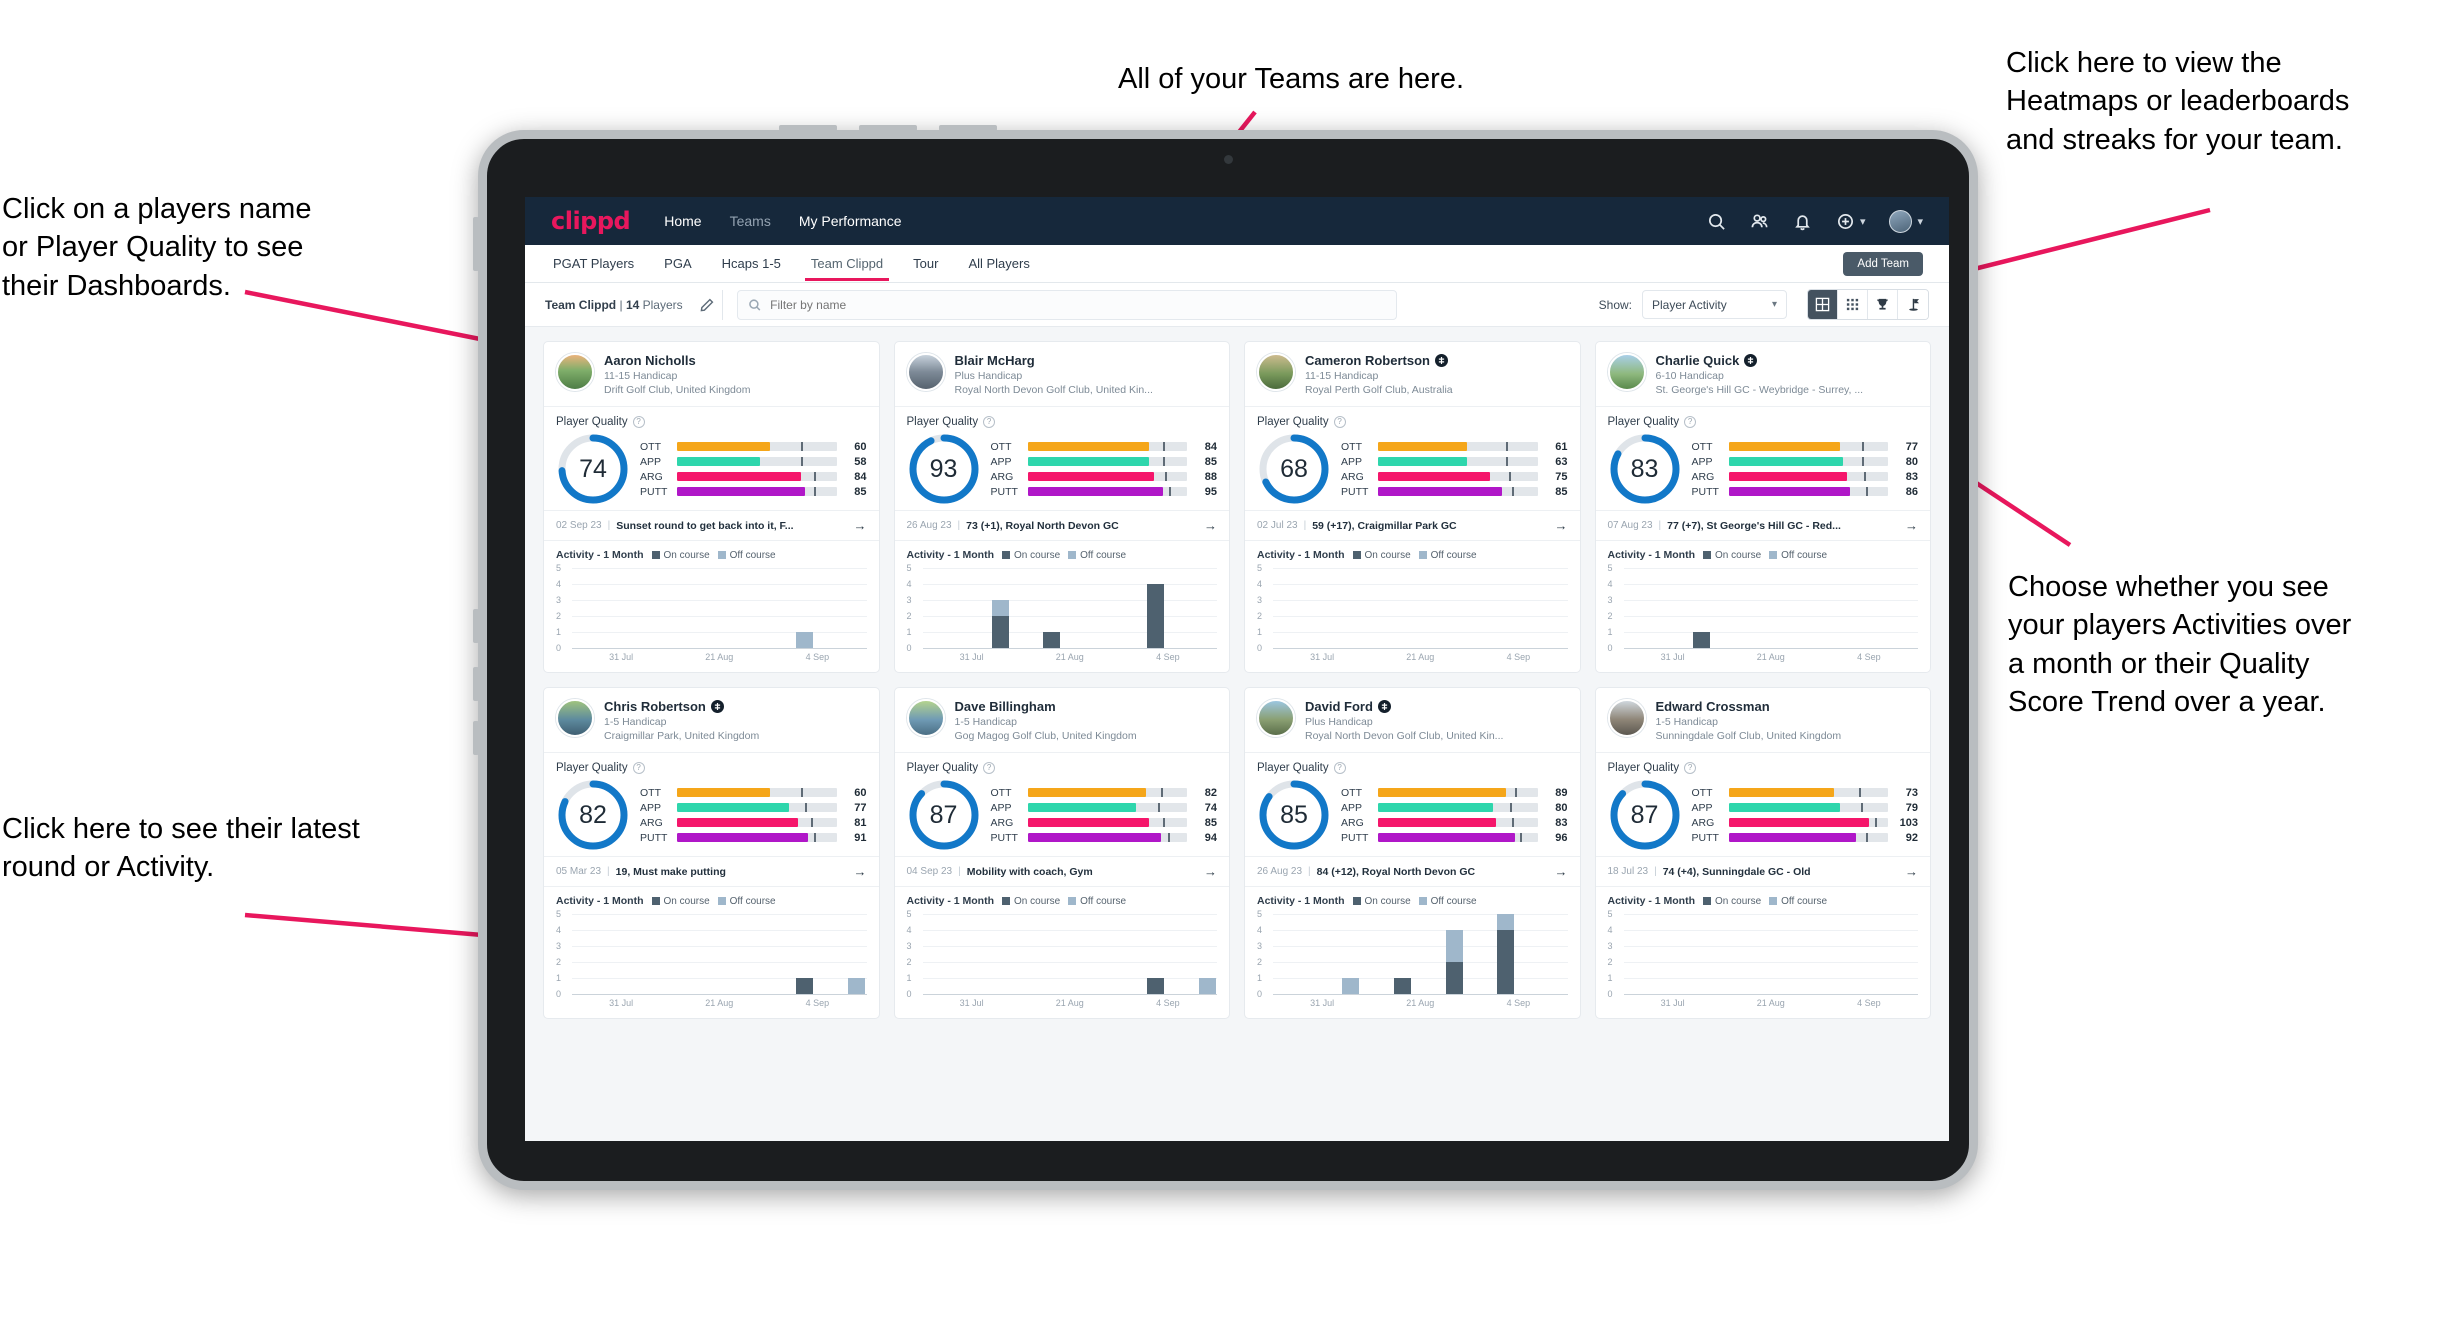 The image size is (2452, 1319). What do you see at coordinates (711, 458) in the screenshot?
I see `player-quality-section: Player Quality? 74 OTT 60 APP 58 ARG 84 PUTT 85` at bounding box center [711, 458].